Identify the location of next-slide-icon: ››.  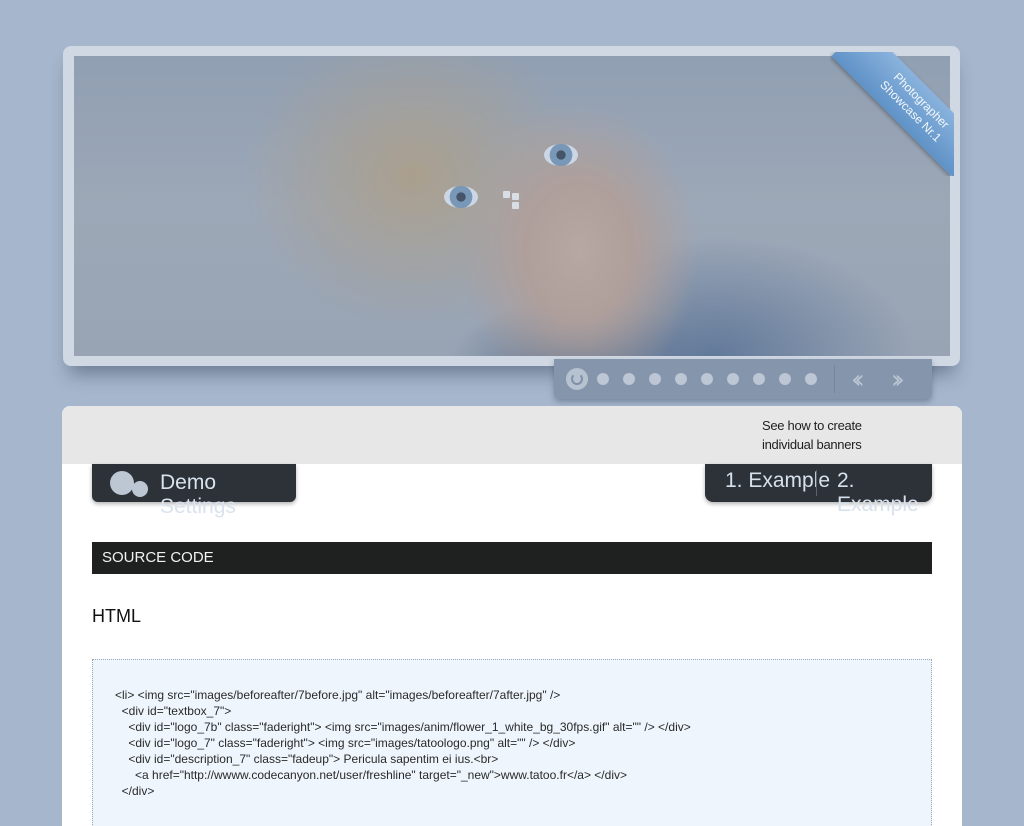
(898, 380).